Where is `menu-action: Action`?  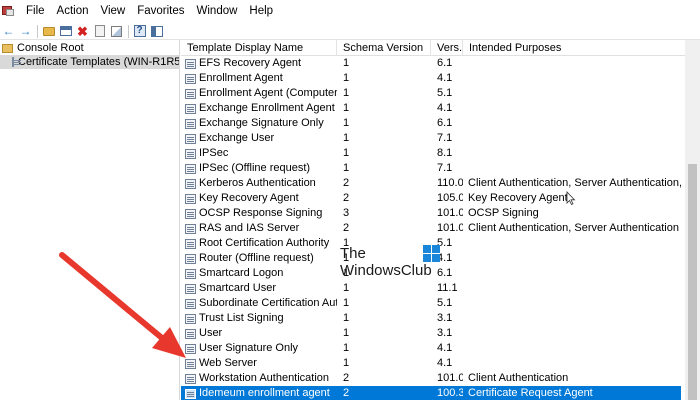 menu-action: Action is located at coordinates (73, 11).